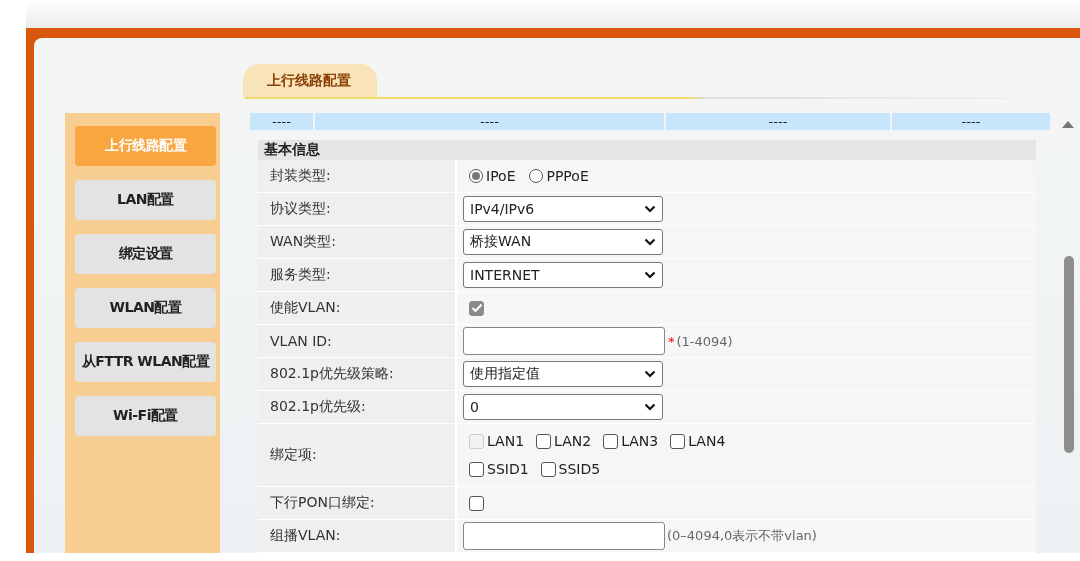 The width and height of the screenshot is (1080, 561). I want to click on hint-text: (1-4094), so click(704, 341).